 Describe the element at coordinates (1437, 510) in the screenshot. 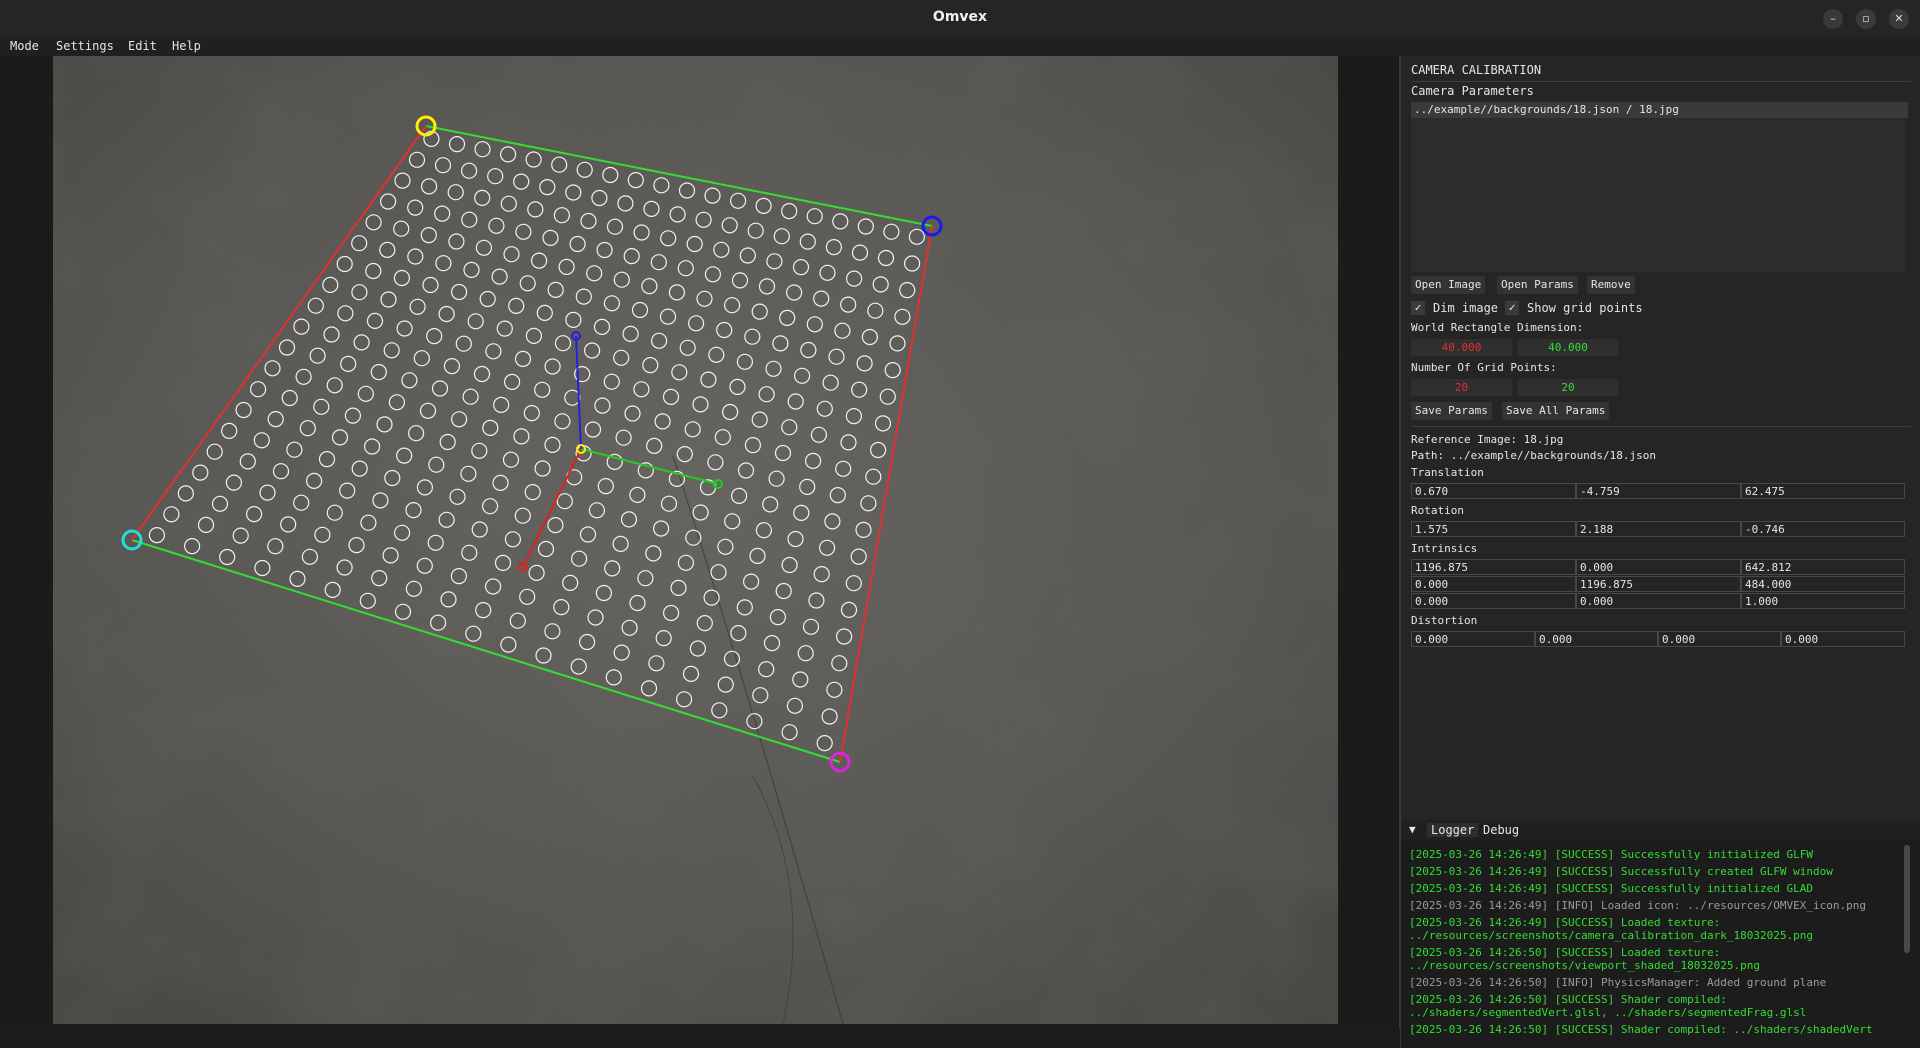

I see `rotation-label: Rotation` at that location.